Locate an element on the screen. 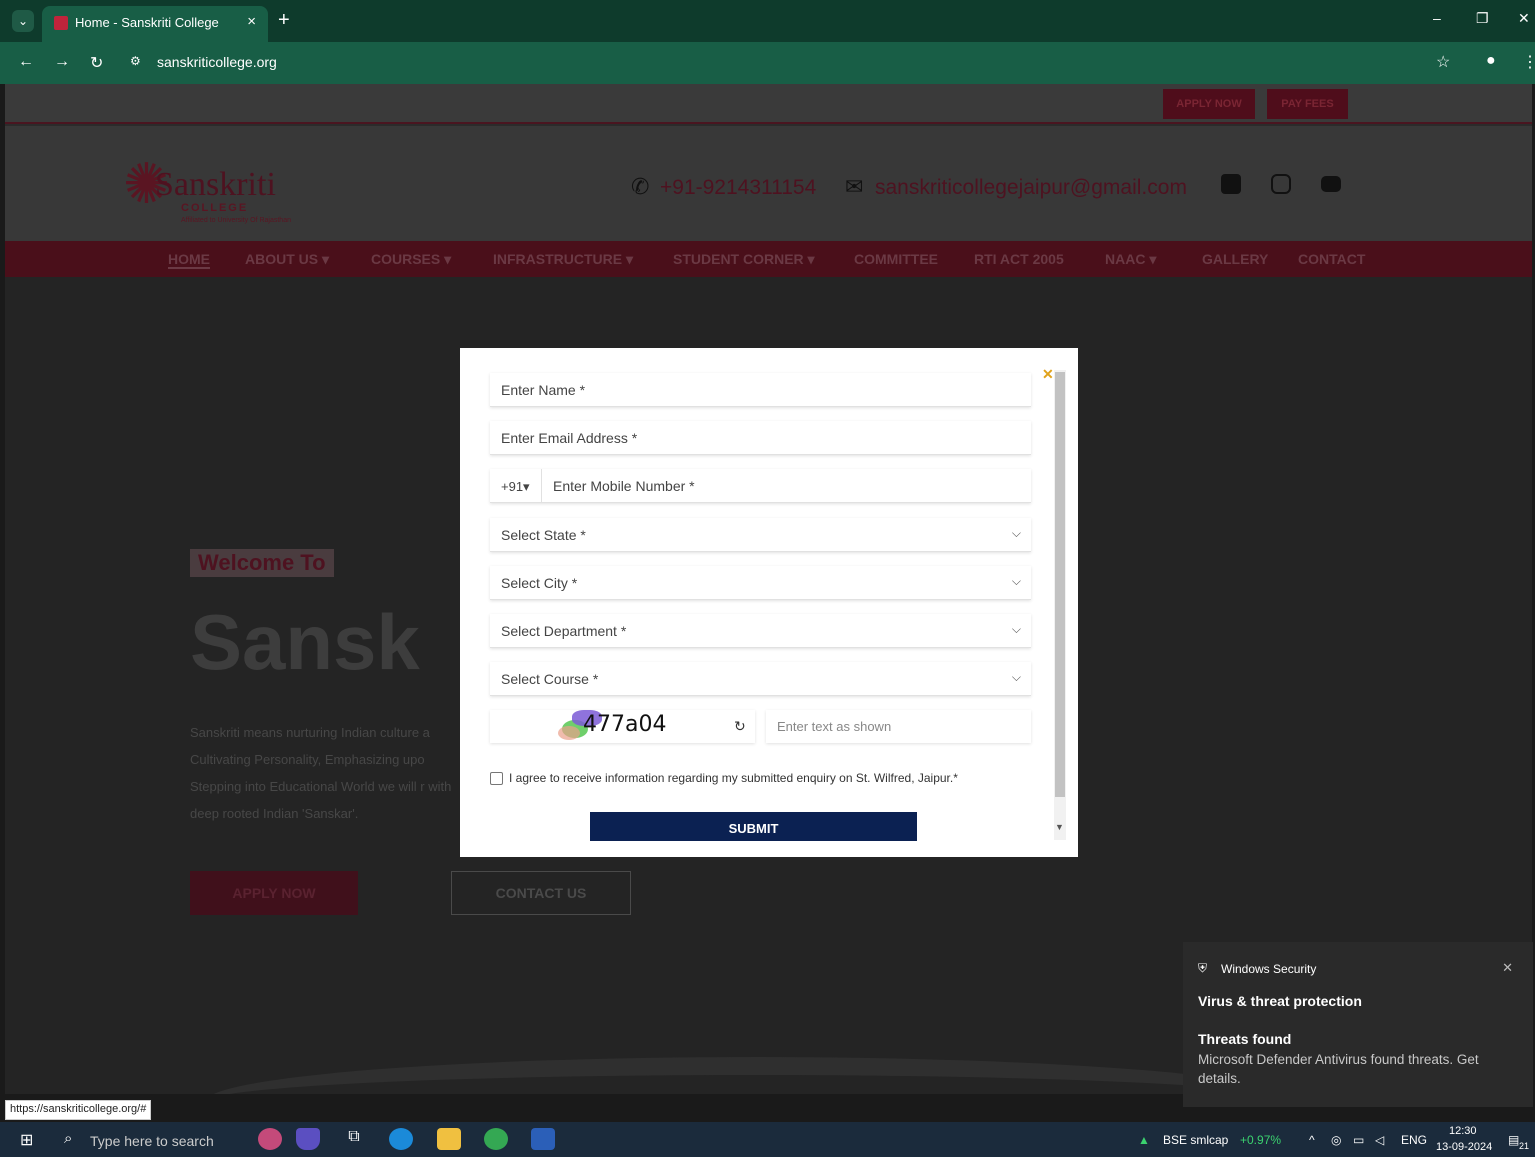 The width and height of the screenshot is (1535, 1157). search-placeholder: Type here to search is located at coordinates (152, 1141).